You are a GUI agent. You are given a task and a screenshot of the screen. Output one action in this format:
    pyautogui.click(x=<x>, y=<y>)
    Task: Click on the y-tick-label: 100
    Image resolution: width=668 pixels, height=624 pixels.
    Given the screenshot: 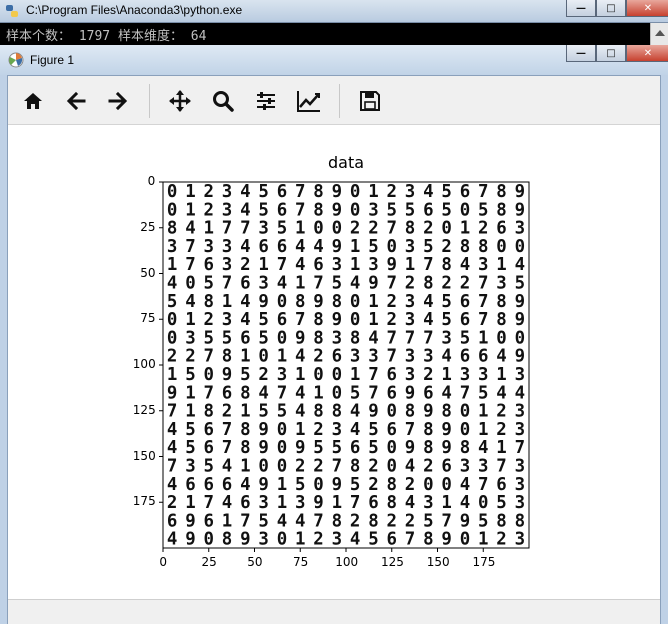 What is the action you would take?
    pyautogui.click(x=144, y=364)
    